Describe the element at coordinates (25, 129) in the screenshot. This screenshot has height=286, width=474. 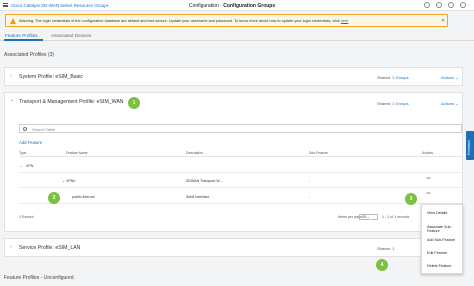
I see `search-icon` at that location.